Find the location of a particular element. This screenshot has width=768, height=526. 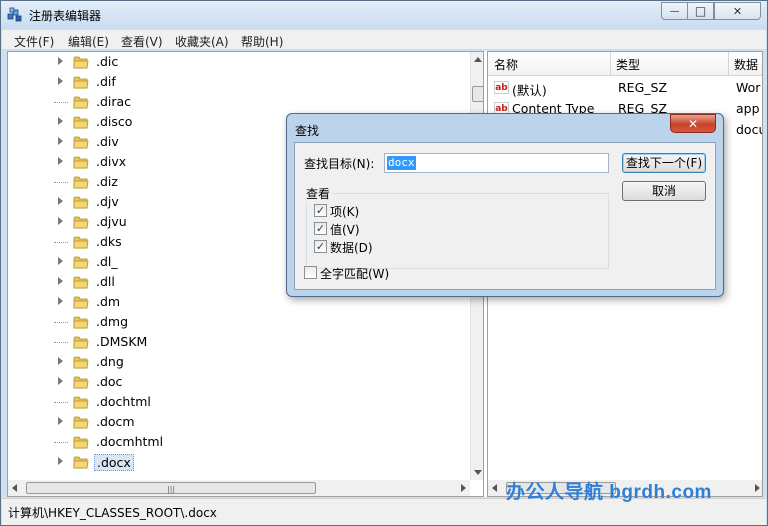

tree-node-label: .docm is located at coordinates (115, 421).